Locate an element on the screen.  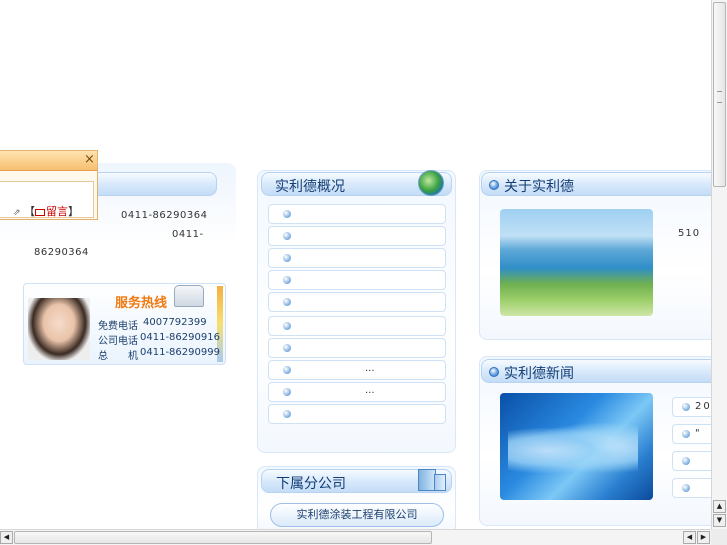
building-icon-side is located at coordinates (440, 482).